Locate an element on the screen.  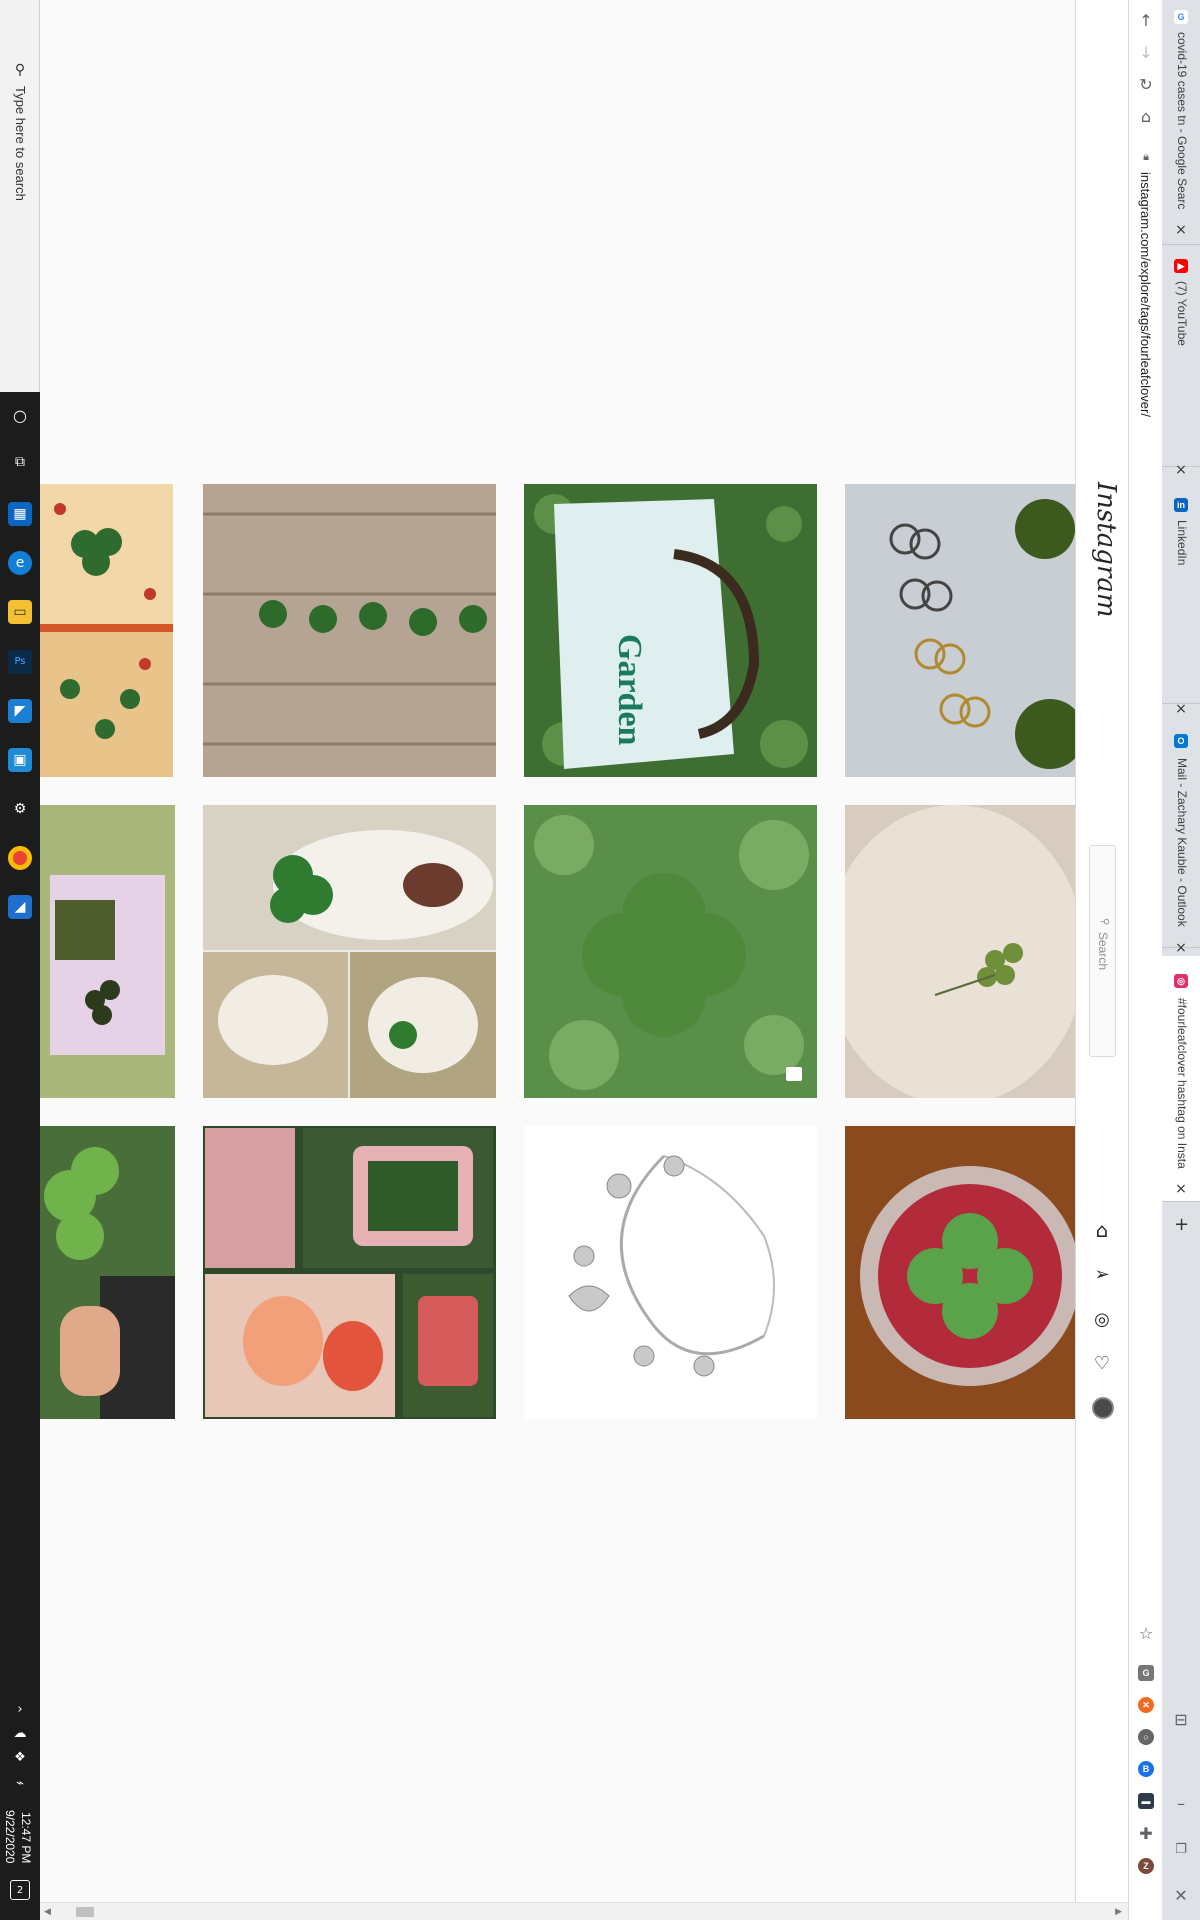
network-icon: ⌁ is located at coordinates (20, 1784).